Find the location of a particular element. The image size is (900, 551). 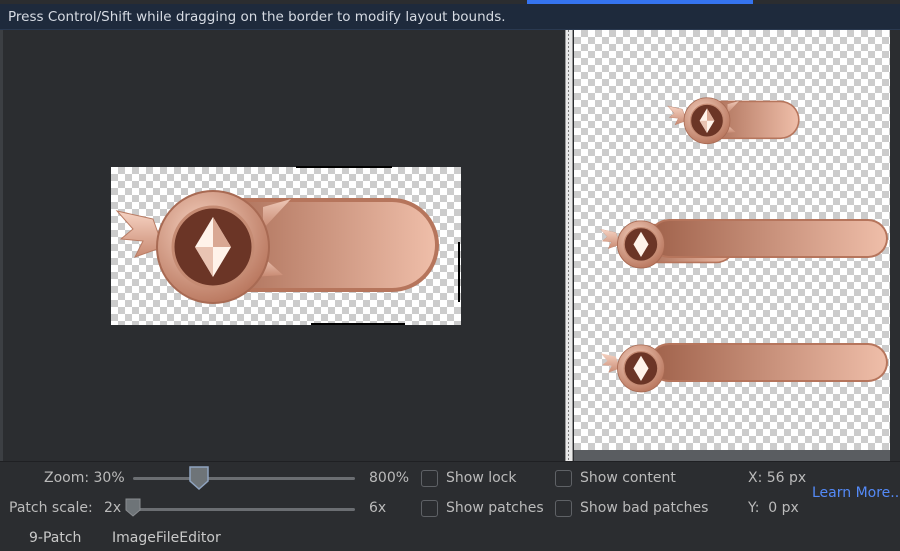

nine-patch-image is located at coordinates (286, 246).